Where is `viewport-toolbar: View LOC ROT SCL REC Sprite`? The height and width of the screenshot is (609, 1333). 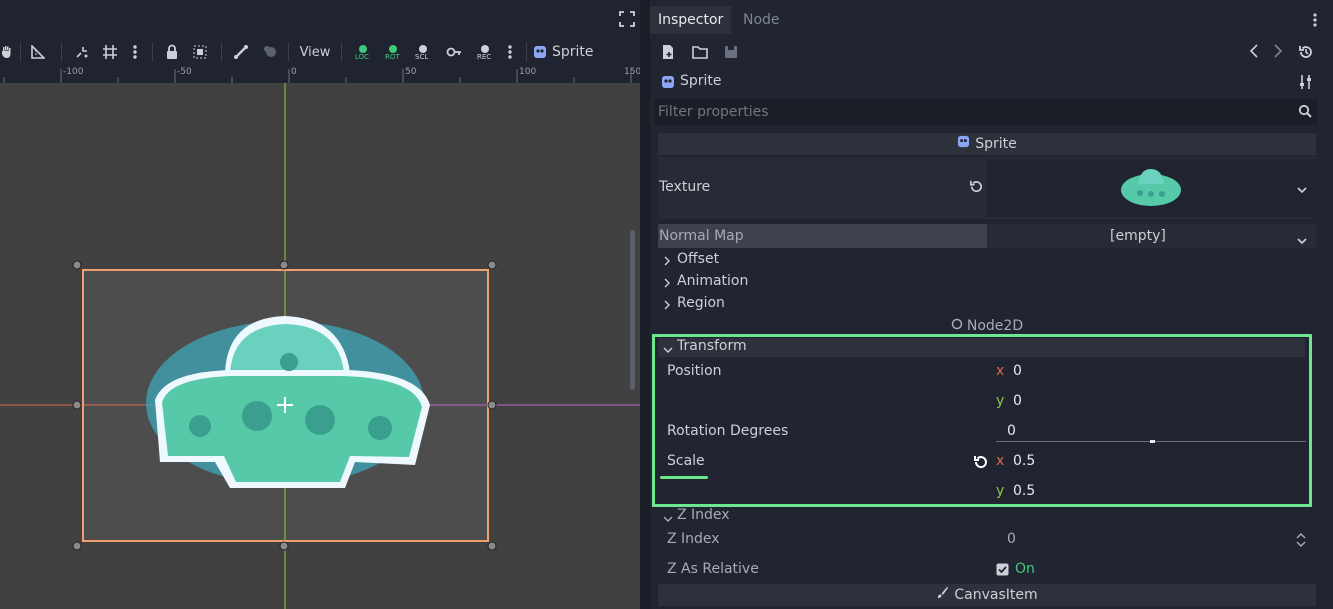
viewport-toolbar: View LOC ROT SCL REC Sprite is located at coordinates (320, 52).